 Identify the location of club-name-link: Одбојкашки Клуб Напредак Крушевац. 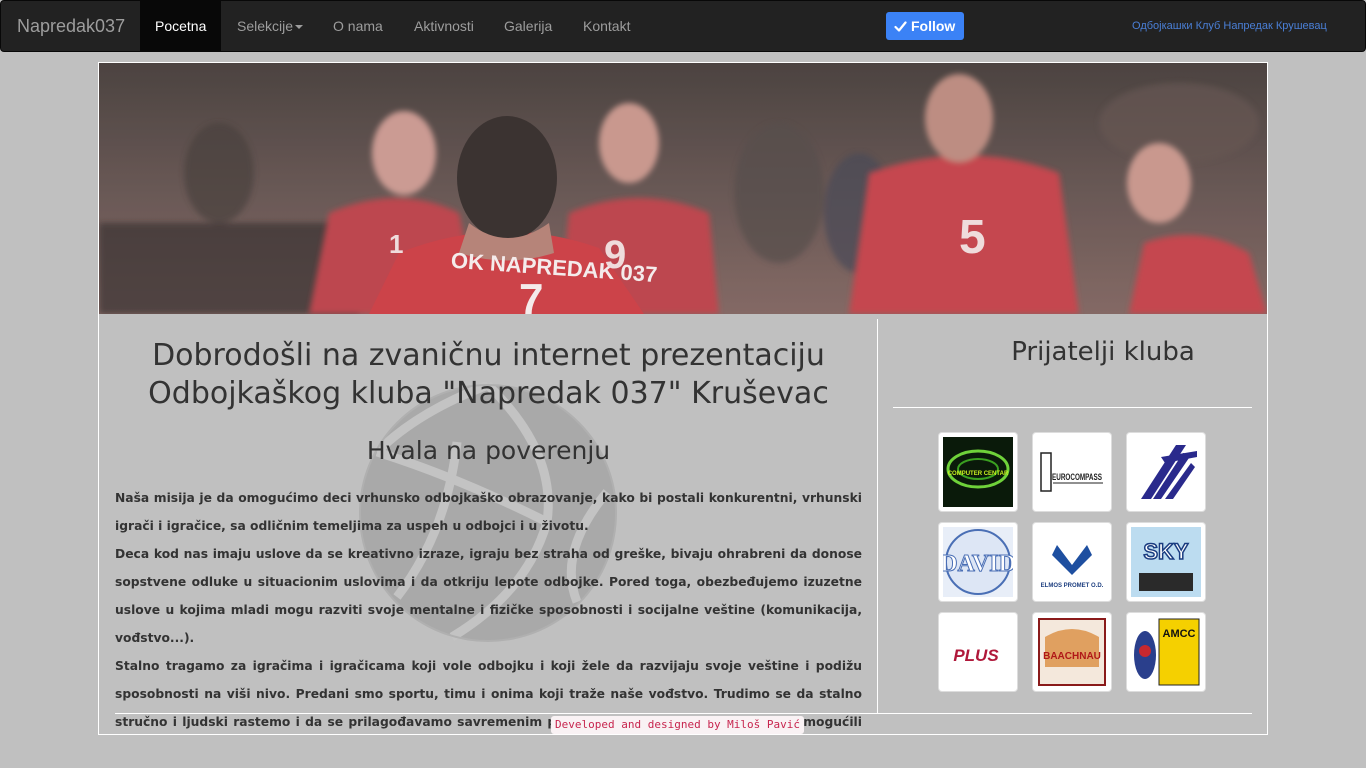
(1229, 26).